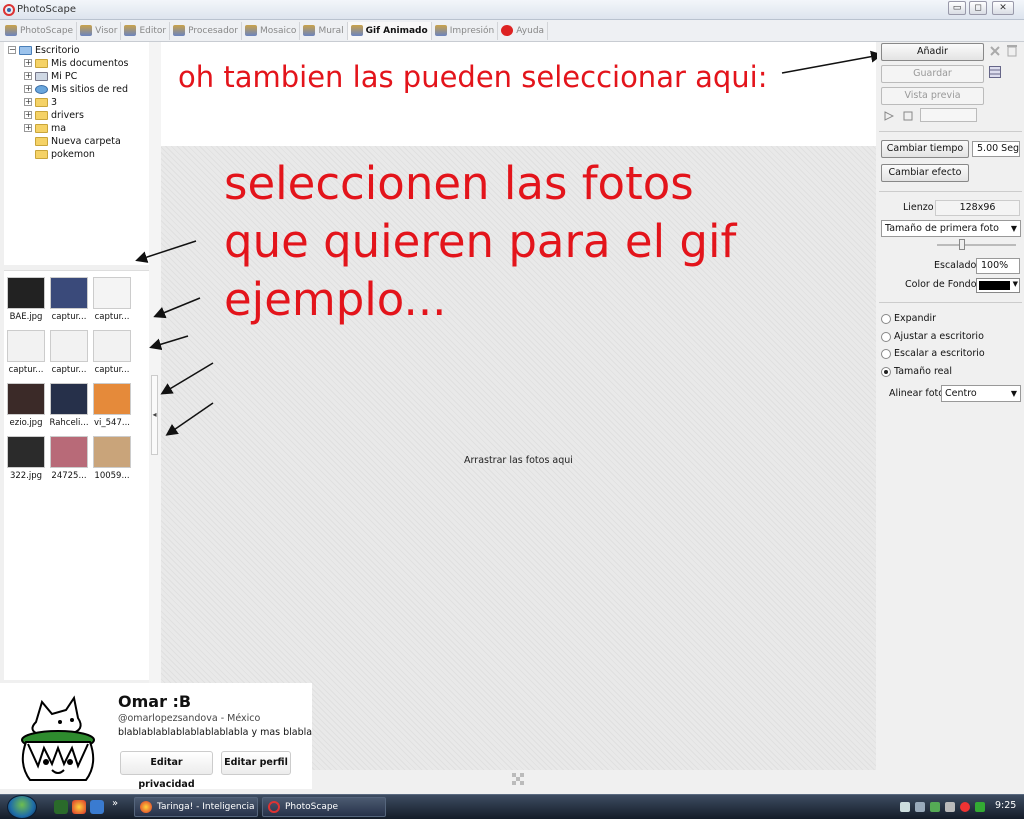 This screenshot has width=1024, height=819. I want to click on help-icon, so click(507, 30).